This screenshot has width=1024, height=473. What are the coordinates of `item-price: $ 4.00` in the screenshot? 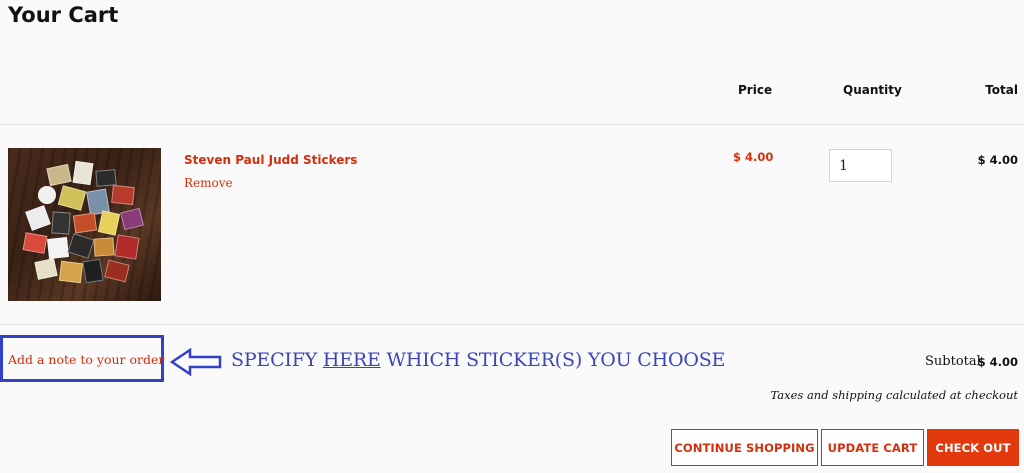 It's located at (753, 157).